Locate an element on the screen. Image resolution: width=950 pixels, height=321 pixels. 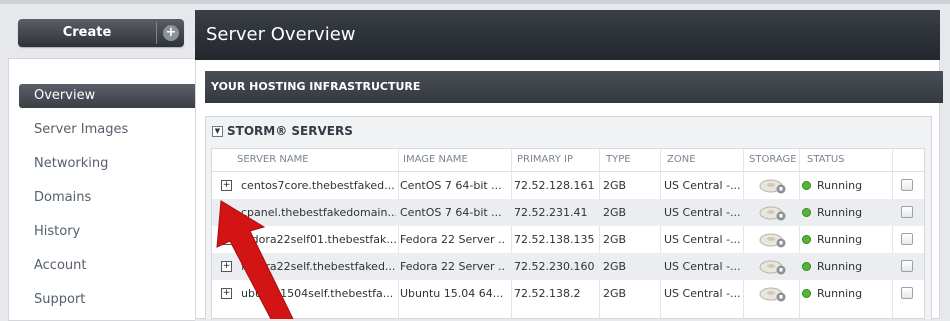
plus-icon: + is located at coordinates (171, 33).